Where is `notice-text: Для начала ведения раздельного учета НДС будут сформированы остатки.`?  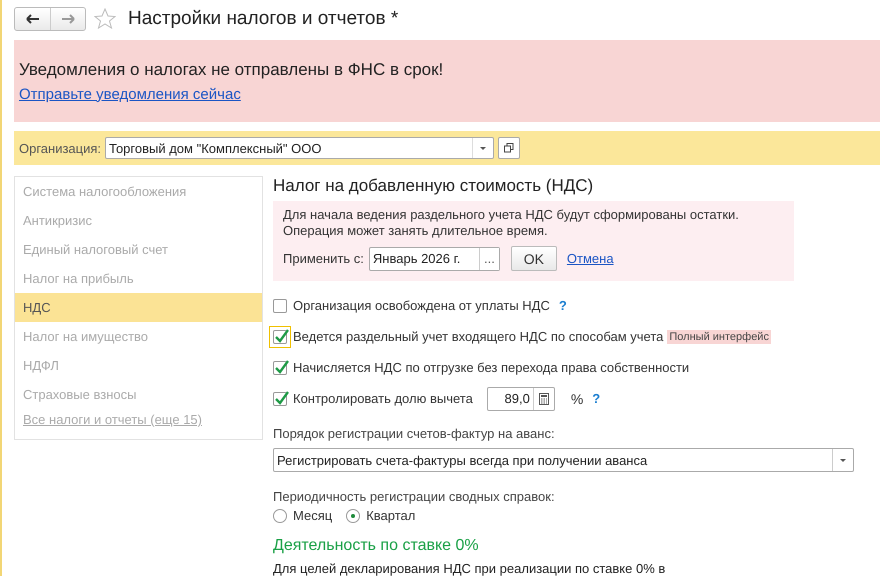 notice-text: Для начала ведения раздельного учета НДС будут сформированы остатки. is located at coordinates (511, 215).